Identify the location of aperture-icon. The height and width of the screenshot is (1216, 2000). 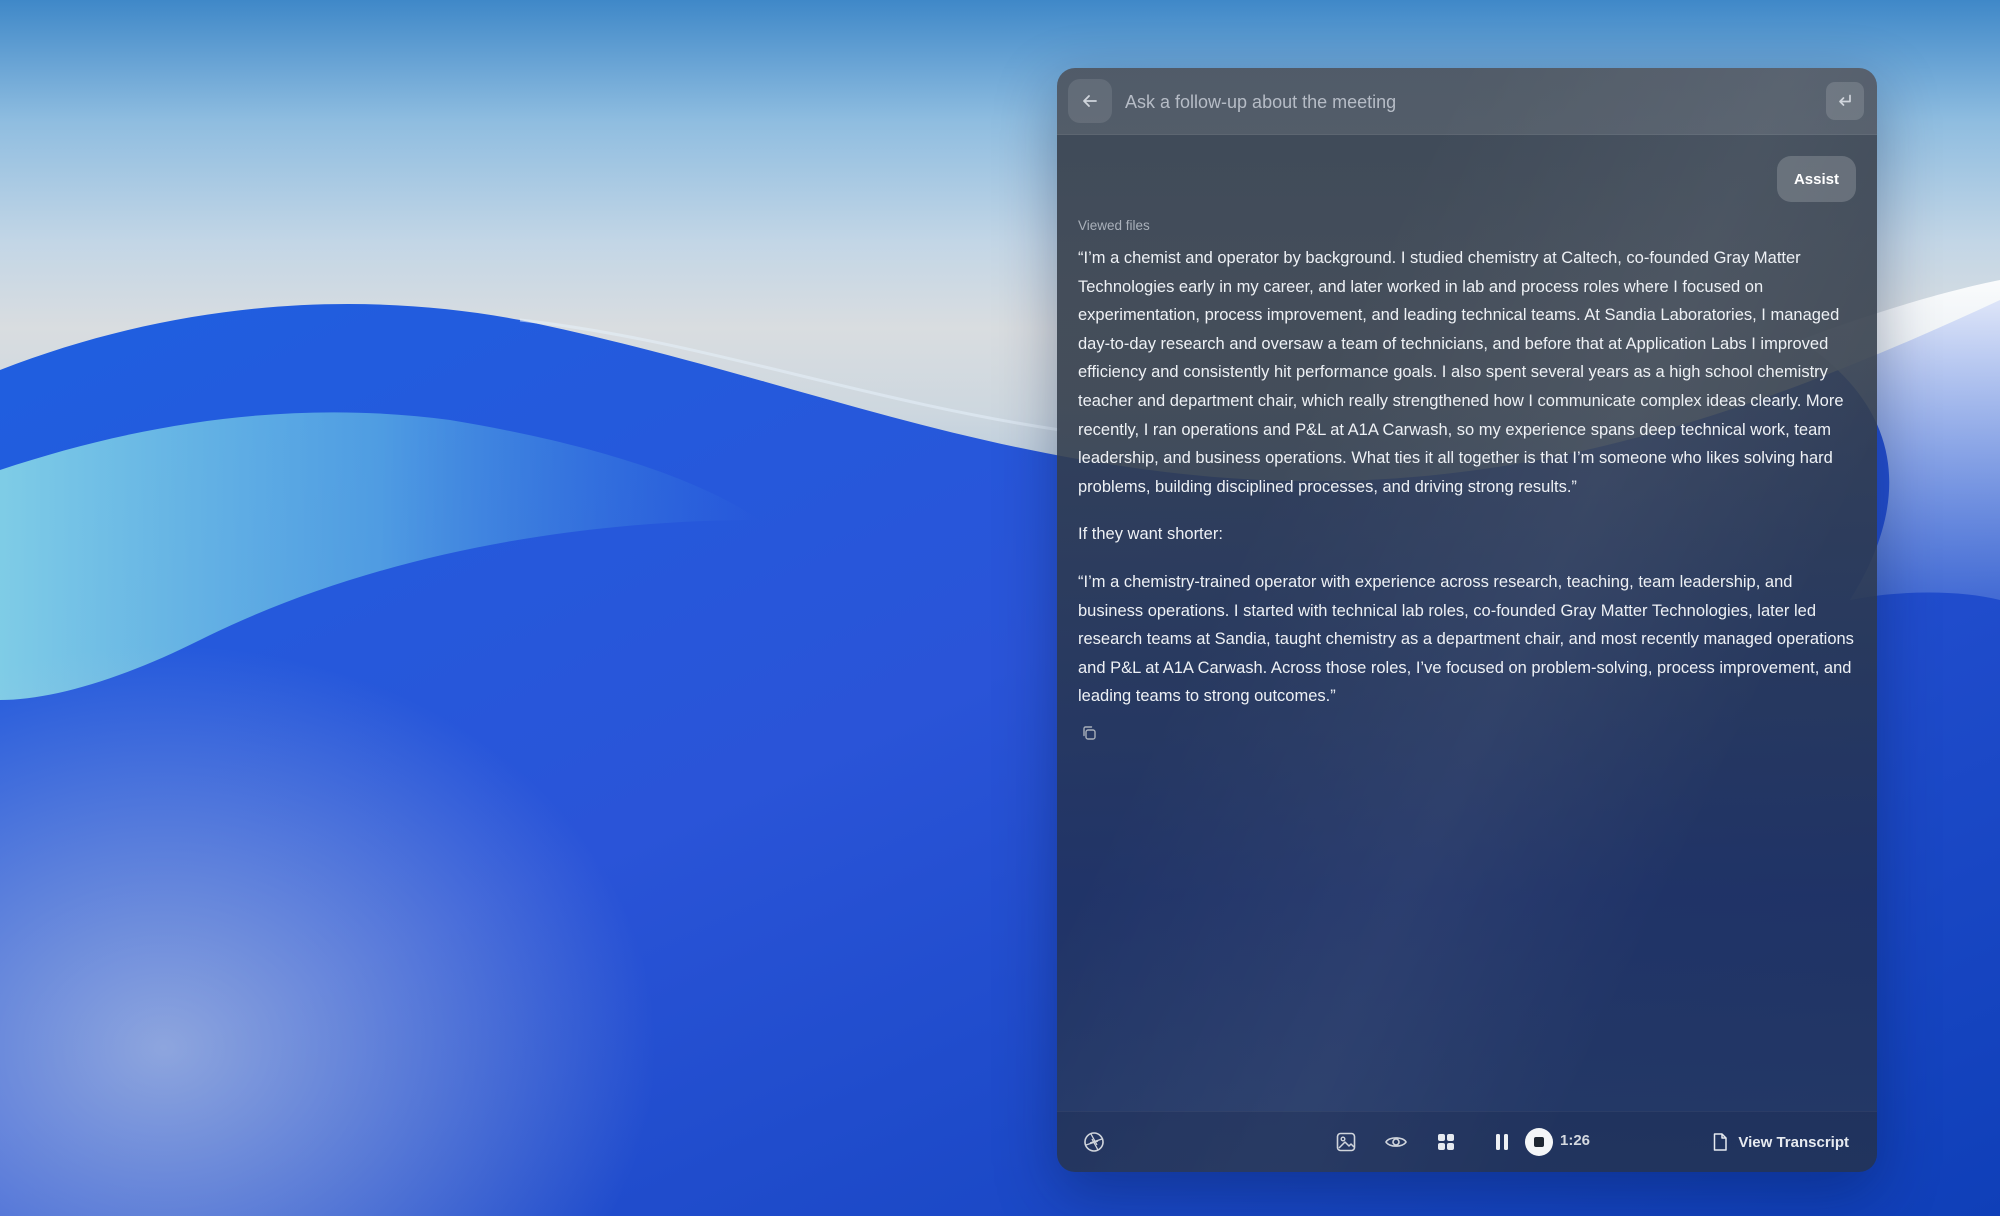
(1094, 1142).